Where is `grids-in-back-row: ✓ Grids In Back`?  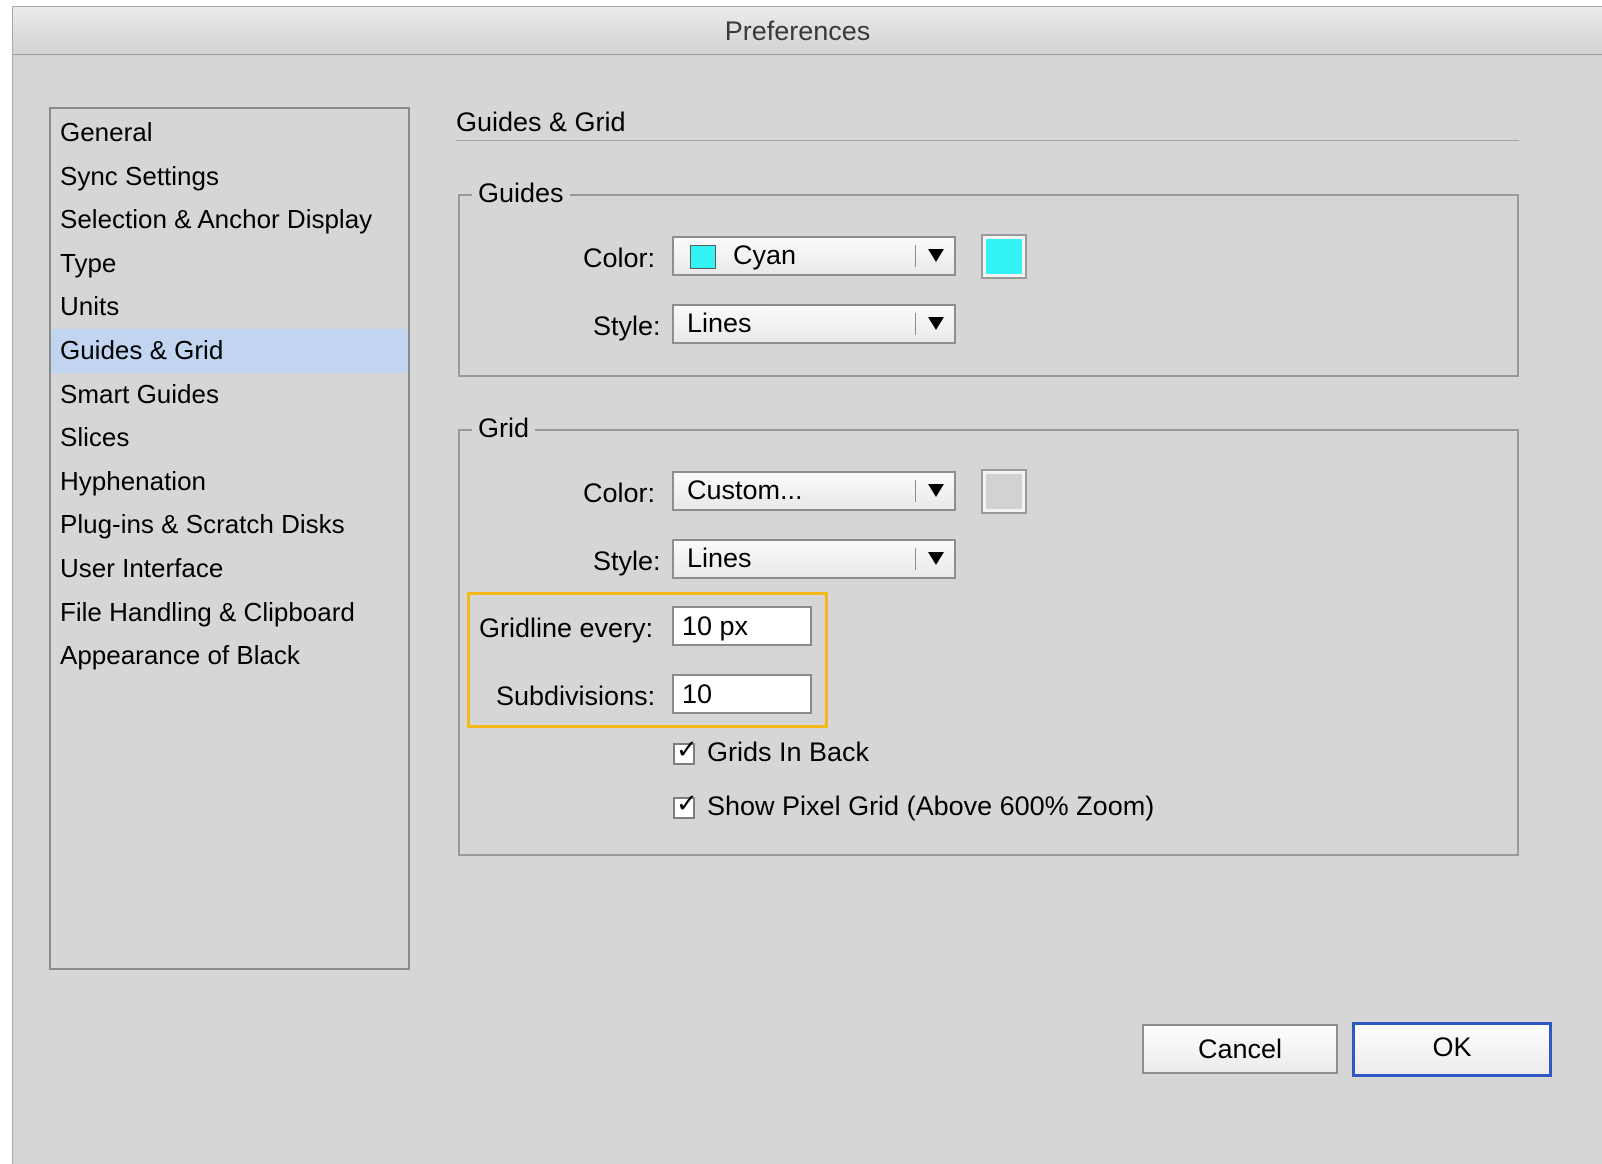 grids-in-back-row: ✓ Grids In Back is located at coordinates (793, 754).